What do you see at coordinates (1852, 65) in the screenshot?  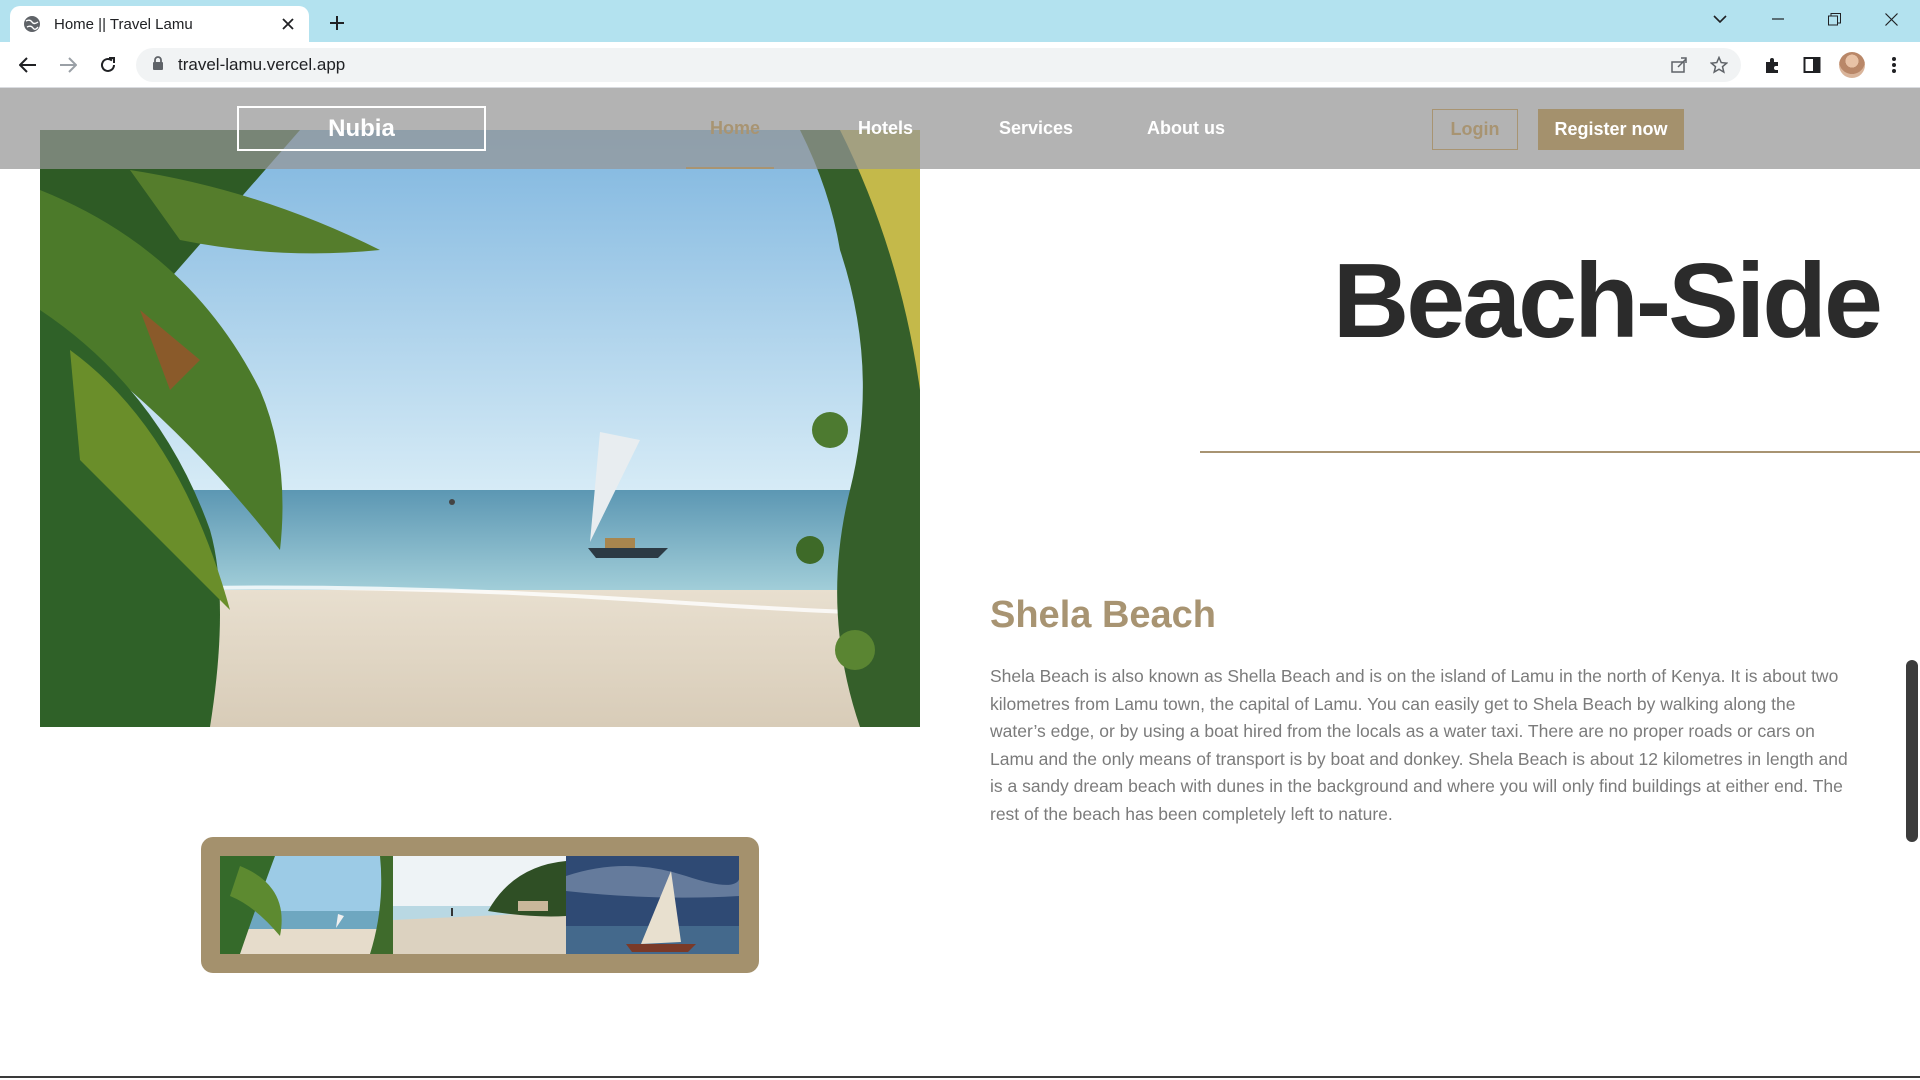 I see `avatar` at bounding box center [1852, 65].